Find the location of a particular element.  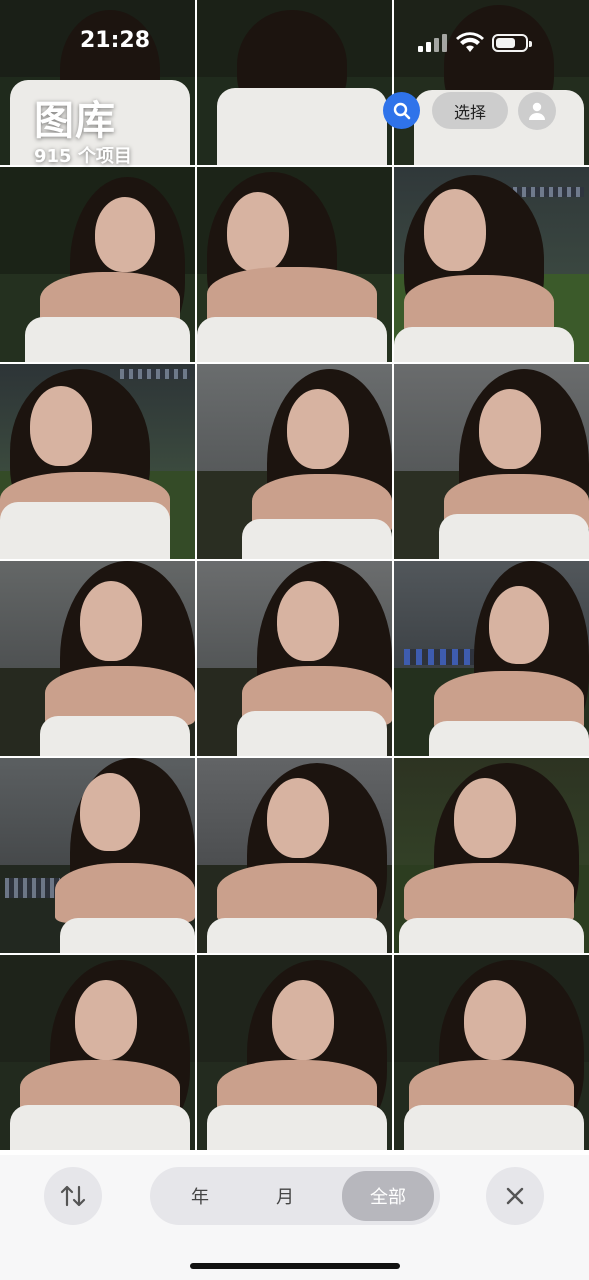

cellular-signal-icon is located at coordinates (433, 43).